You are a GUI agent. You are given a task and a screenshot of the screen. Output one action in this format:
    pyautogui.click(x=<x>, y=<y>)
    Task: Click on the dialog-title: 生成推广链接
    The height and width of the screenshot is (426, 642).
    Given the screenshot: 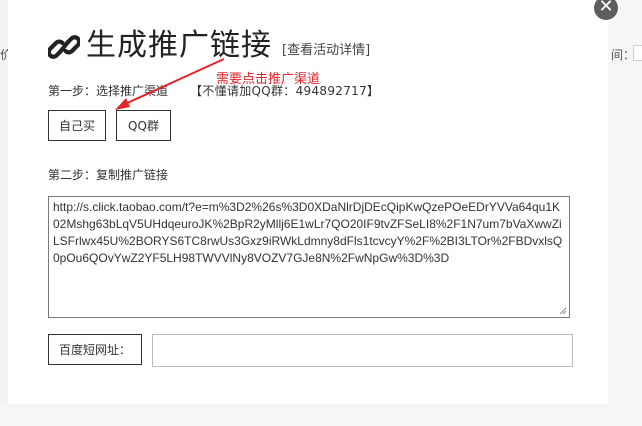 What is the action you would take?
    pyautogui.click(x=179, y=45)
    